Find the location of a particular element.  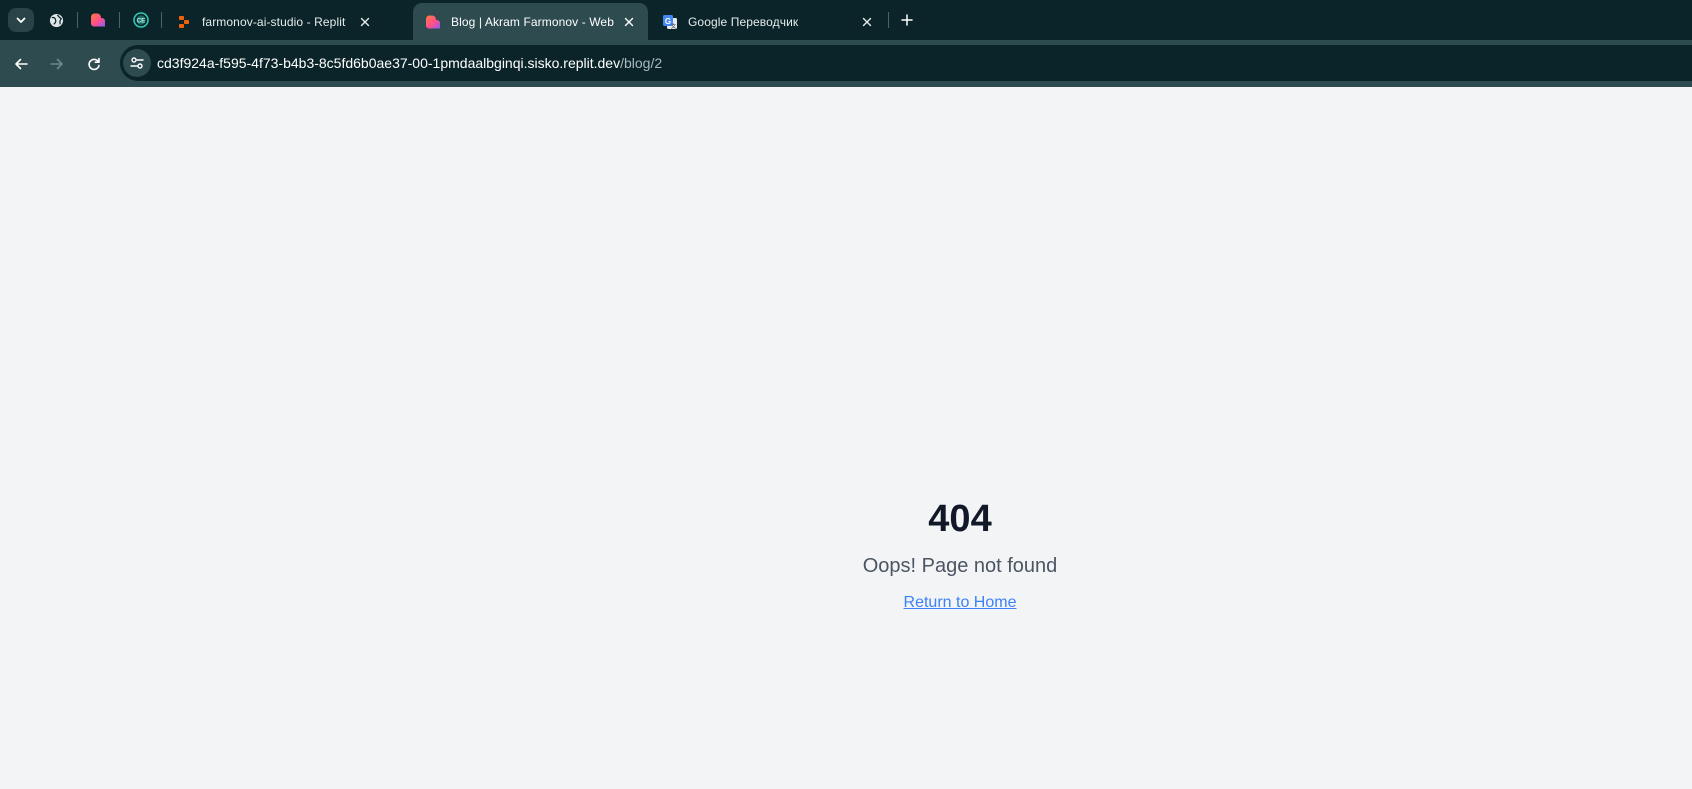

tab-search-button is located at coordinates (21, 20).